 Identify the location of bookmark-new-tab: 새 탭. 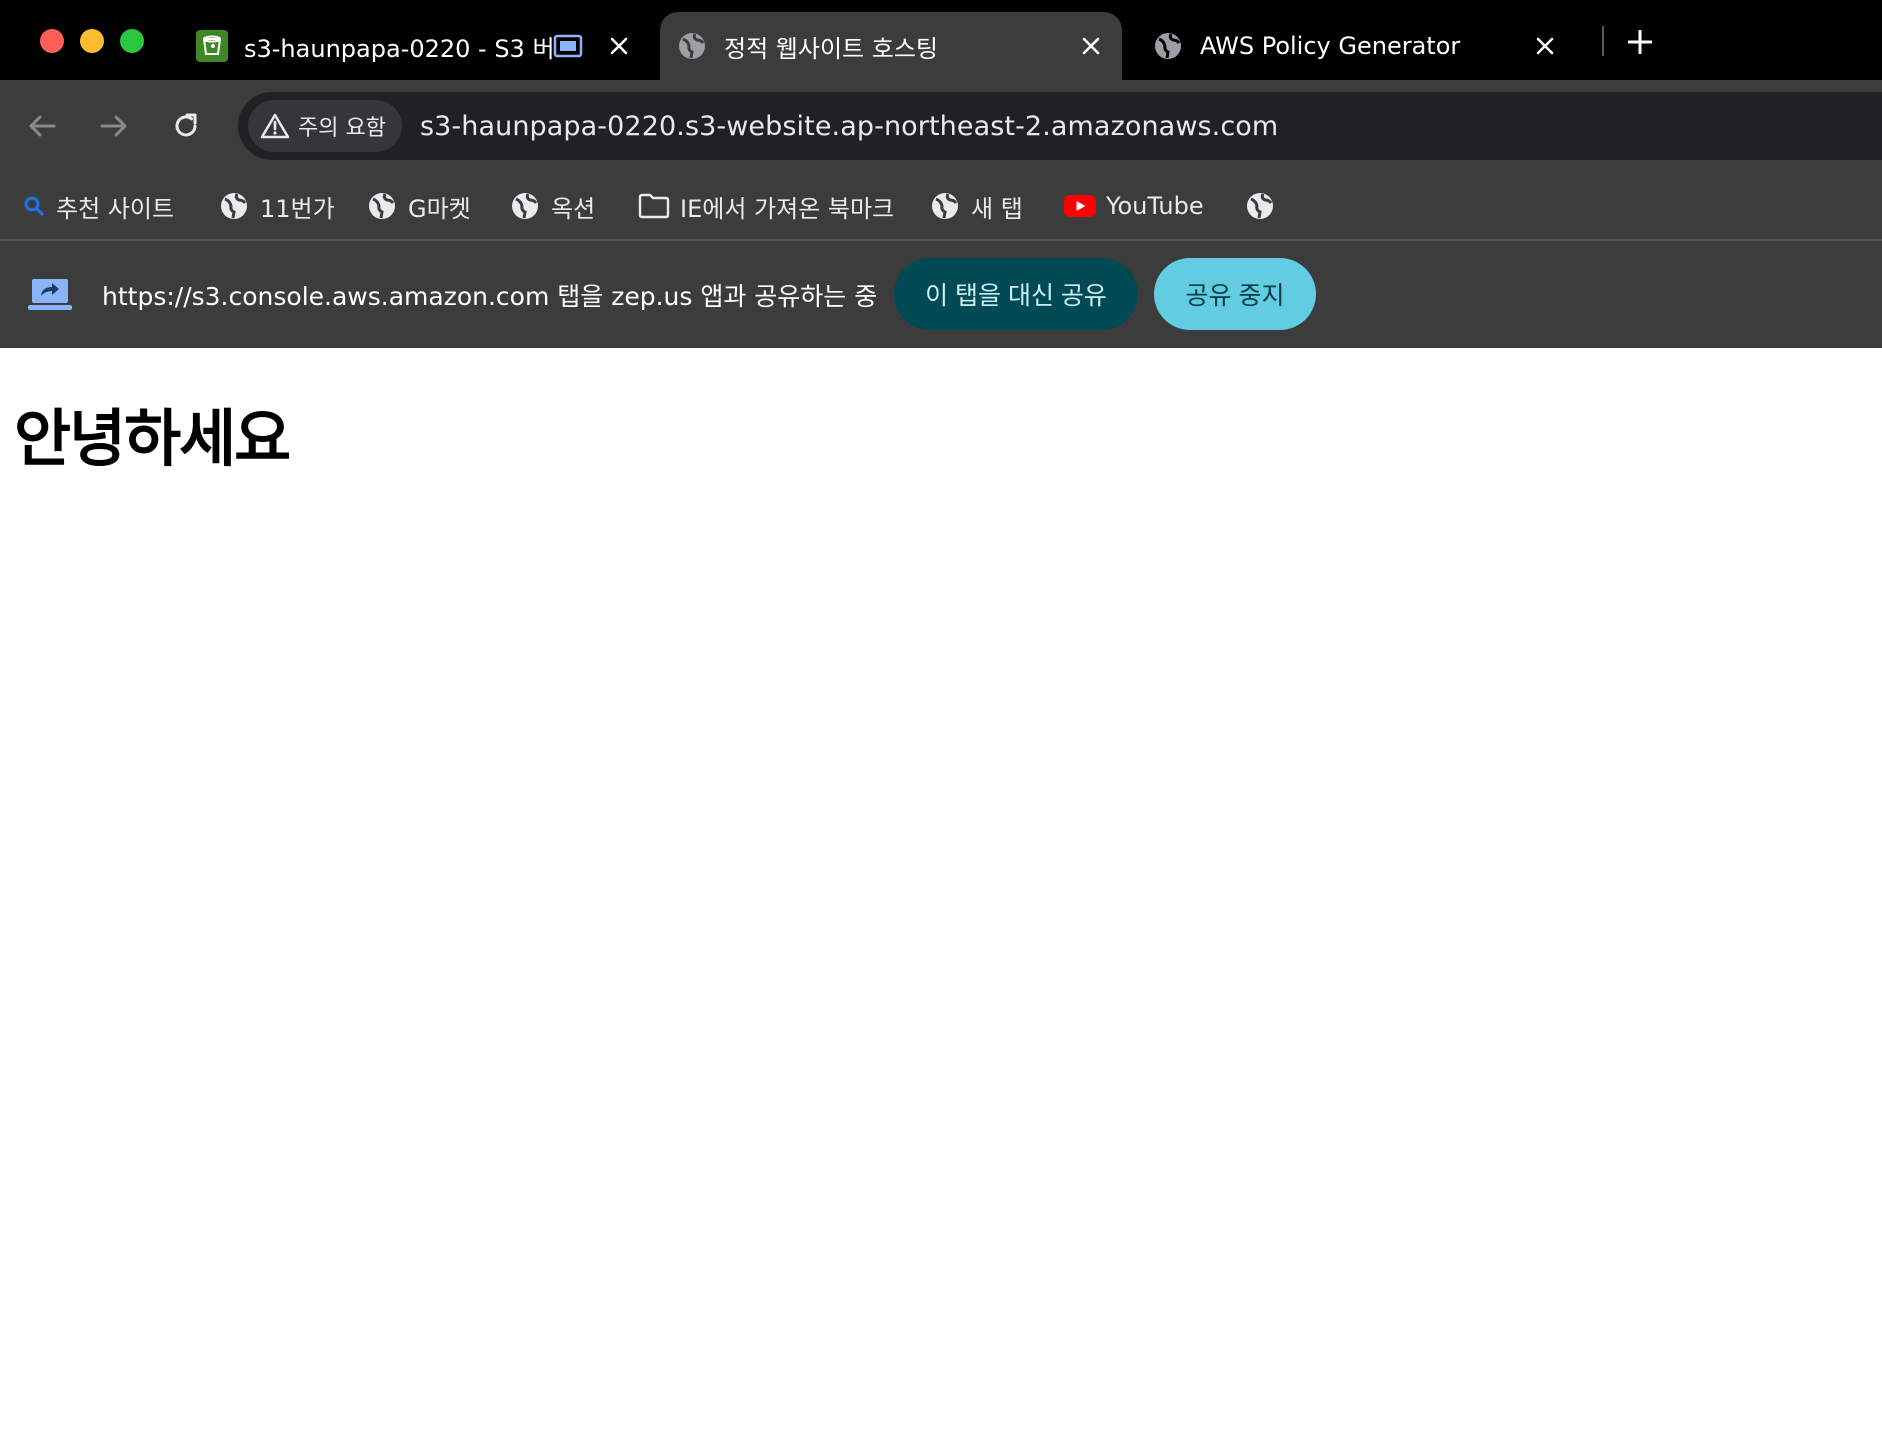
(976, 206).